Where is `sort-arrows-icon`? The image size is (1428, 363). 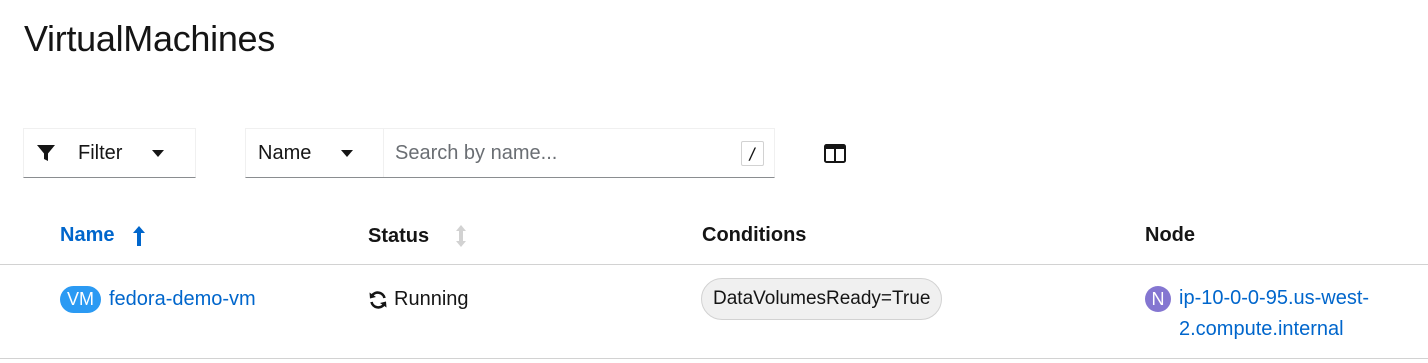
sort-arrows-icon is located at coordinates (461, 236).